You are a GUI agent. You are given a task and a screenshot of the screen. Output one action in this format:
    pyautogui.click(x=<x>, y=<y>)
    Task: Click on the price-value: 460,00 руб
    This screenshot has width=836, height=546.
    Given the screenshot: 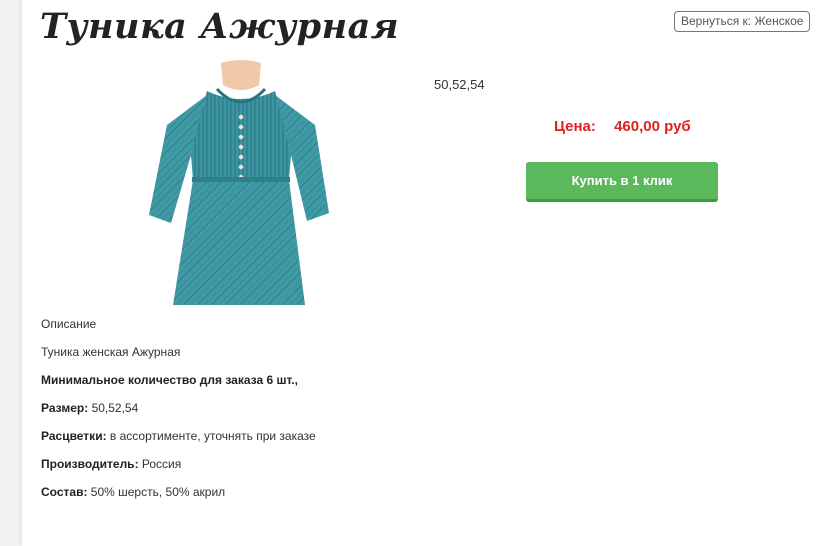 What is the action you would take?
    pyautogui.click(x=652, y=126)
    